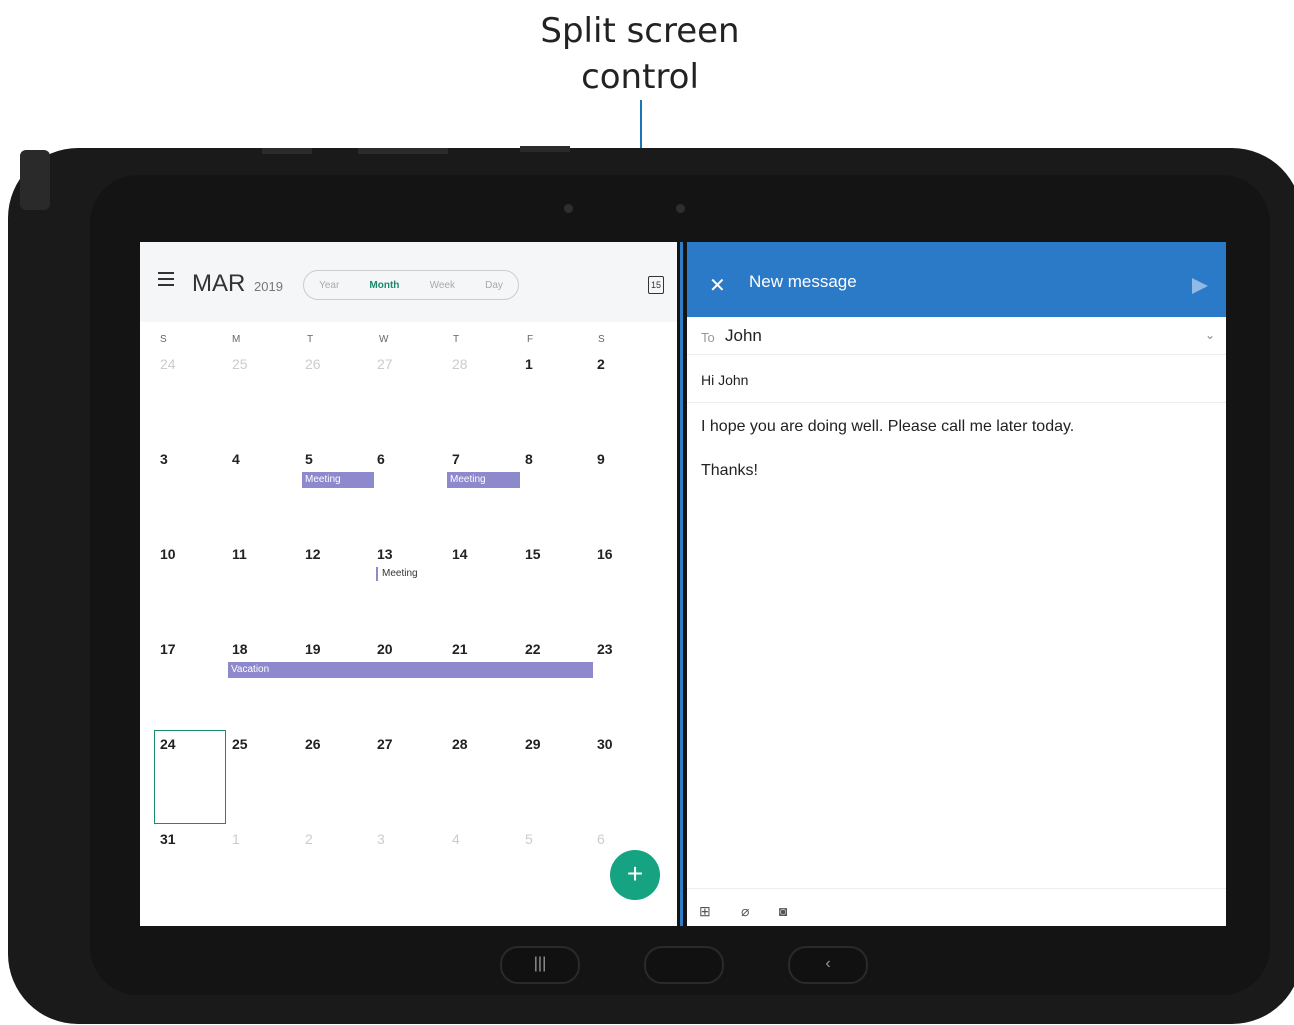 This screenshot has height=1025, width=1294. I want to click on compose-title: New message, so click(803, 281).